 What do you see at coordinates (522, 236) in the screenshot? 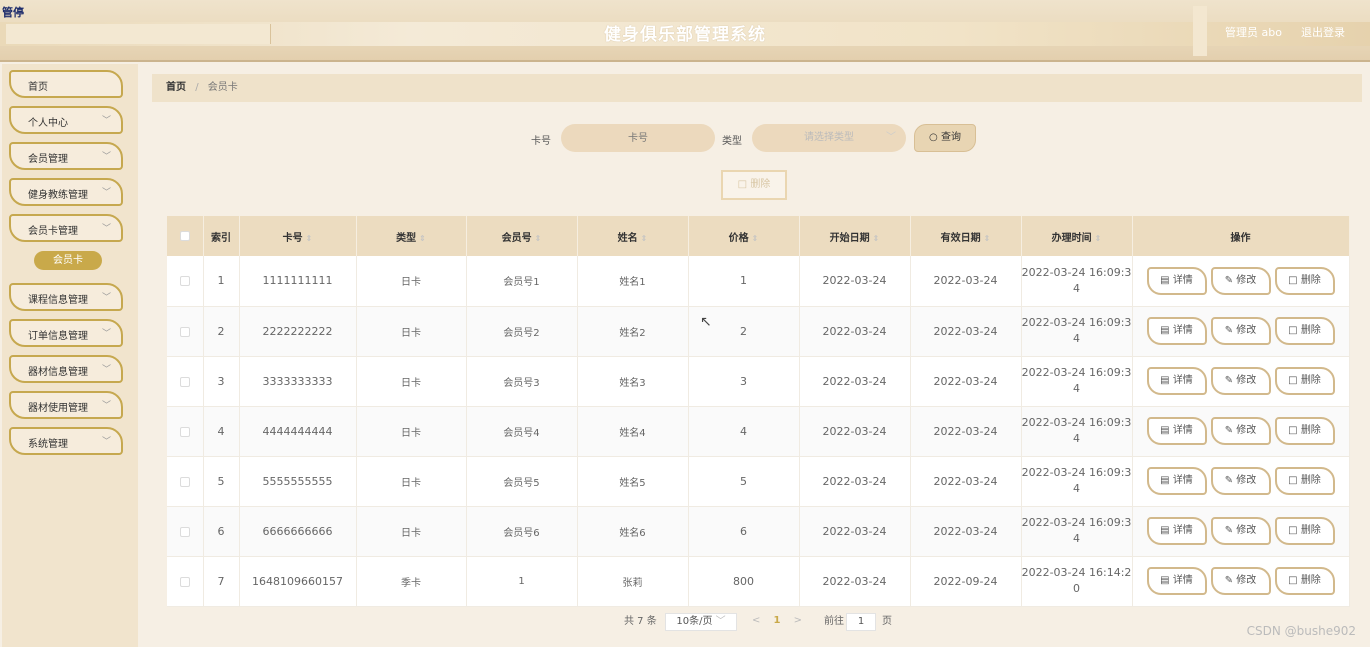
I see `col-member-no: 会员号 ⇕` at bounding box center [522, 236].